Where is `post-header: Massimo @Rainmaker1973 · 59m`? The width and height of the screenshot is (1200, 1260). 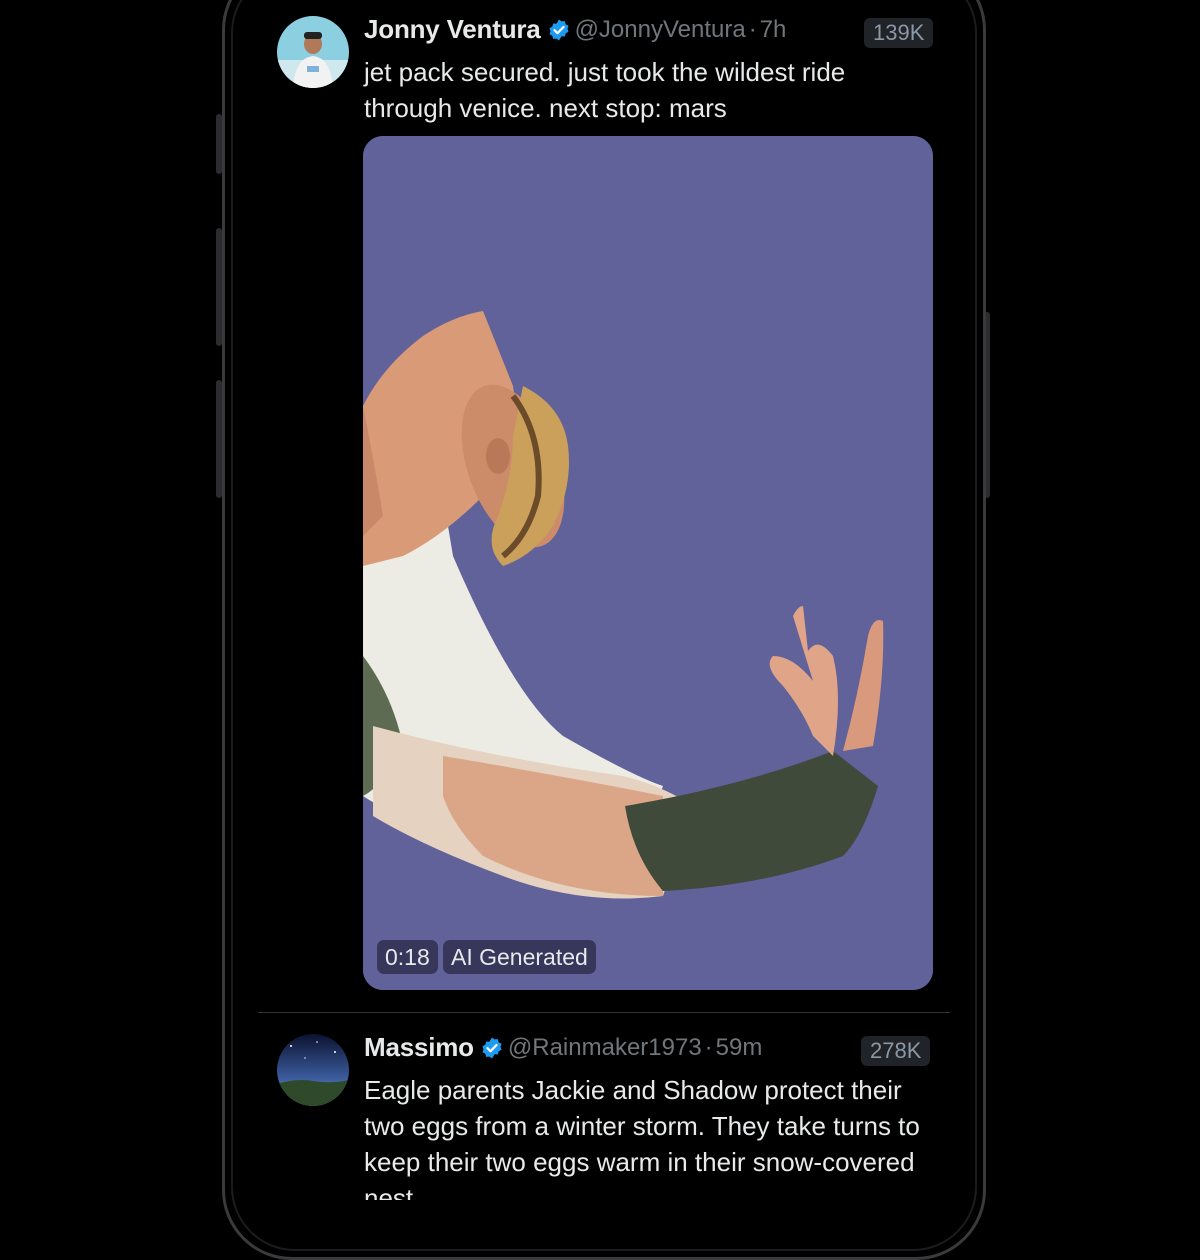
post-header: Massimo @Rainmaker1973 · 59m is located at coordinates (563, 1047).